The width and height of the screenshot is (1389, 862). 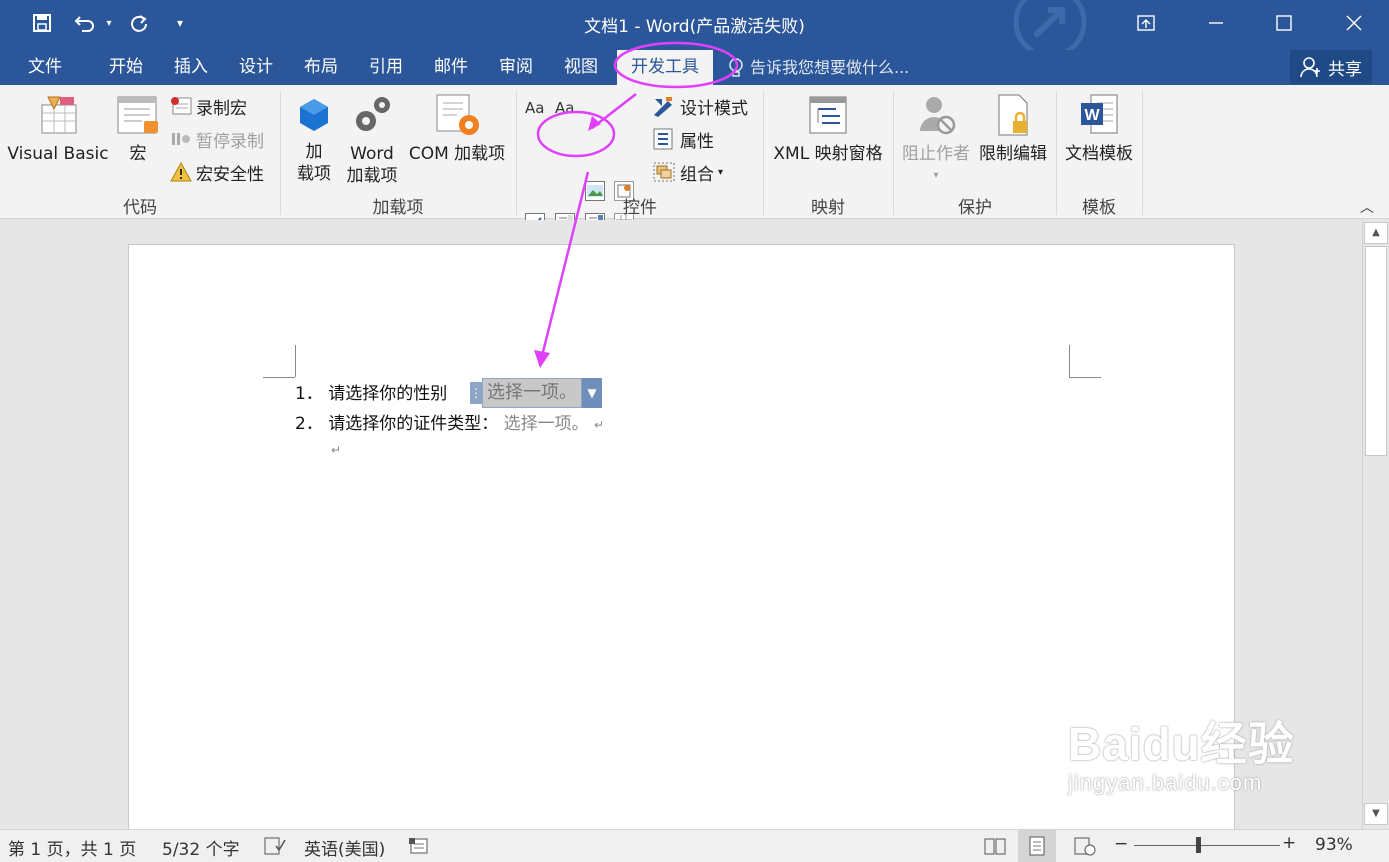 What do you see at coordinates (372, 140) in the screenshot?
I see `word-addins-button: Word 加载项` at bounding box center [372, 140].